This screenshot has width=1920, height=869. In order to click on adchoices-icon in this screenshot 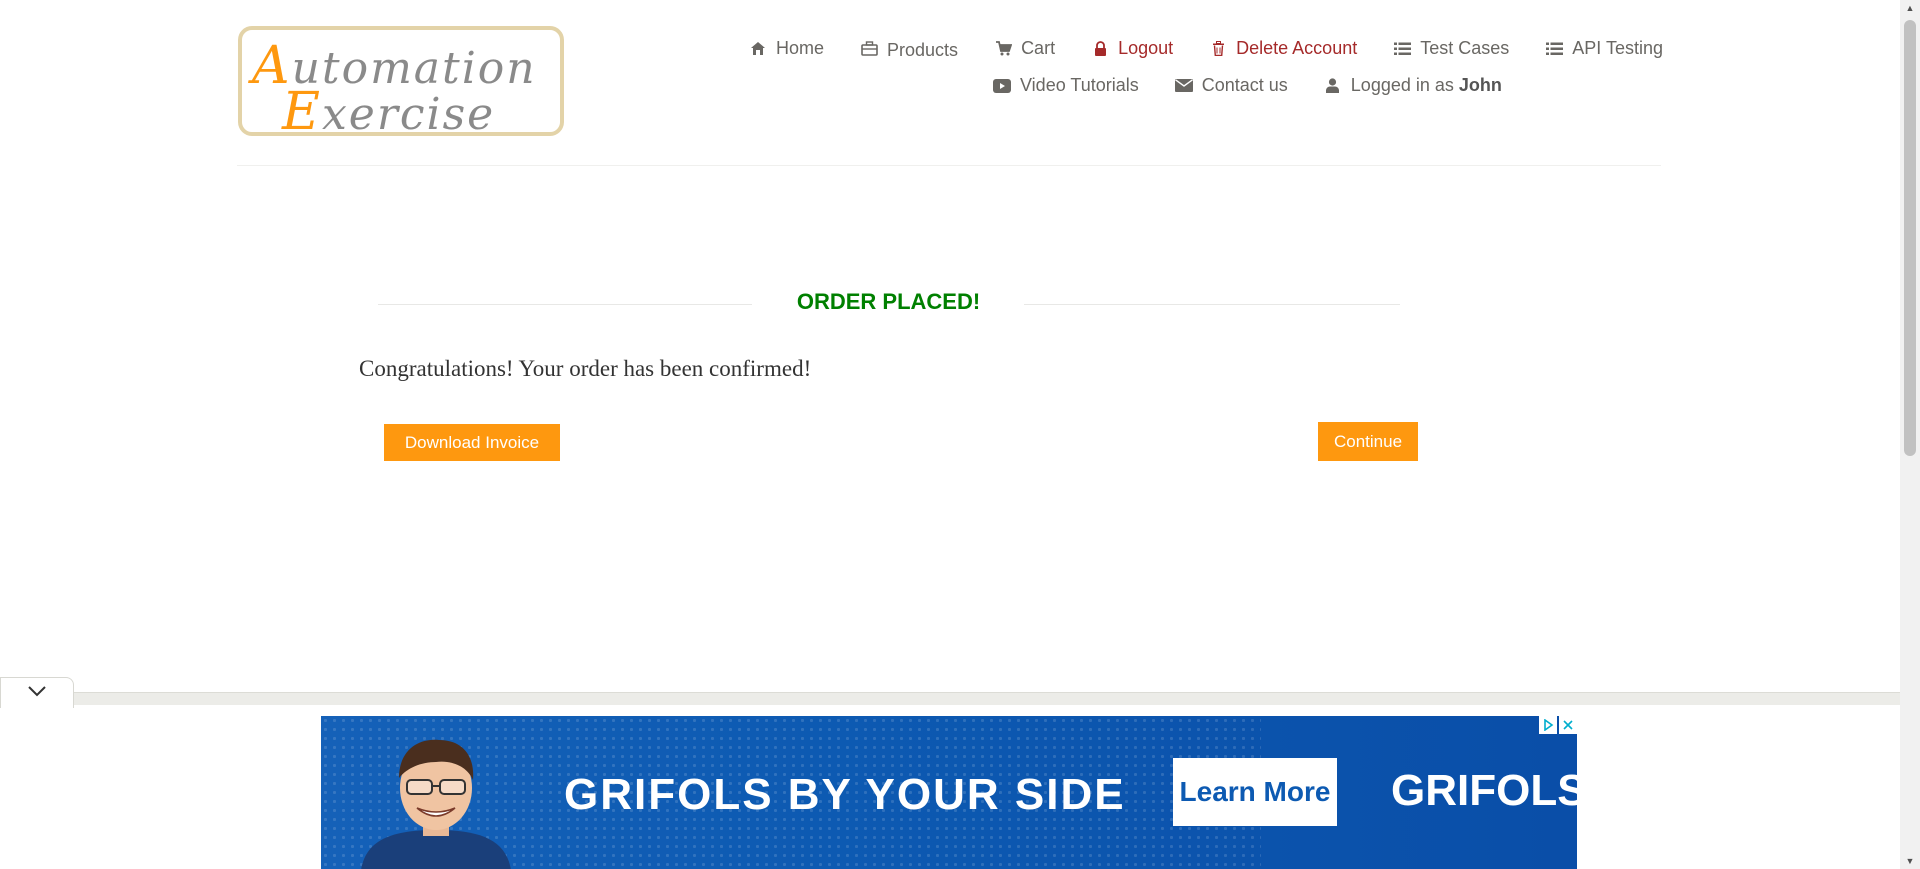, I will do `click(1548, 725)`.